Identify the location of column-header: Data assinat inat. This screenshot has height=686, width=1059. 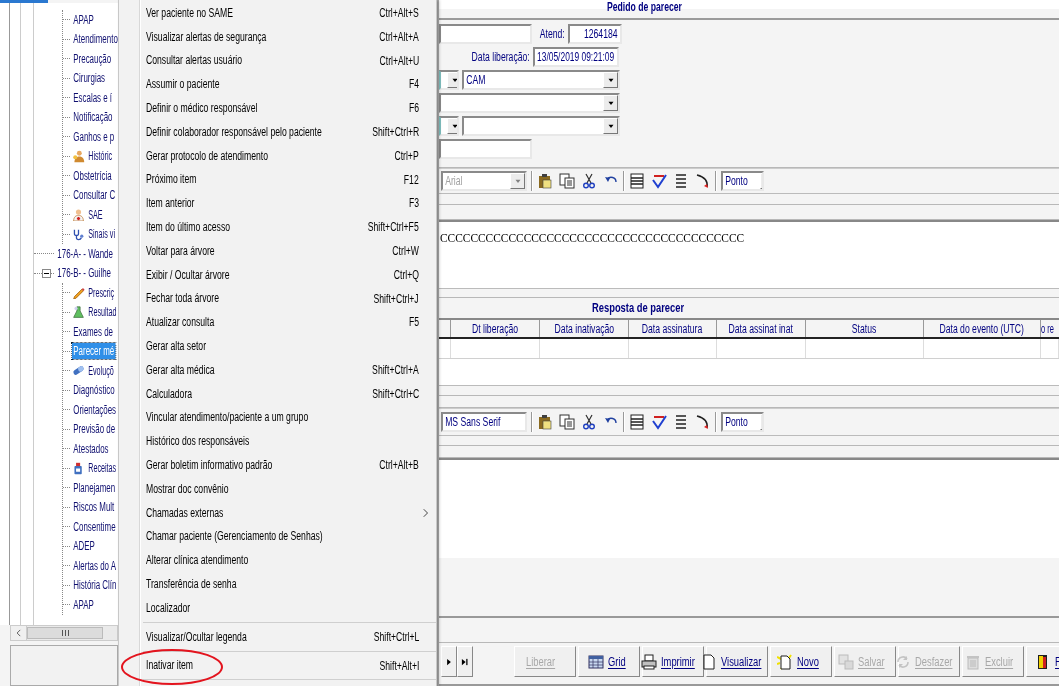
(761, 328).